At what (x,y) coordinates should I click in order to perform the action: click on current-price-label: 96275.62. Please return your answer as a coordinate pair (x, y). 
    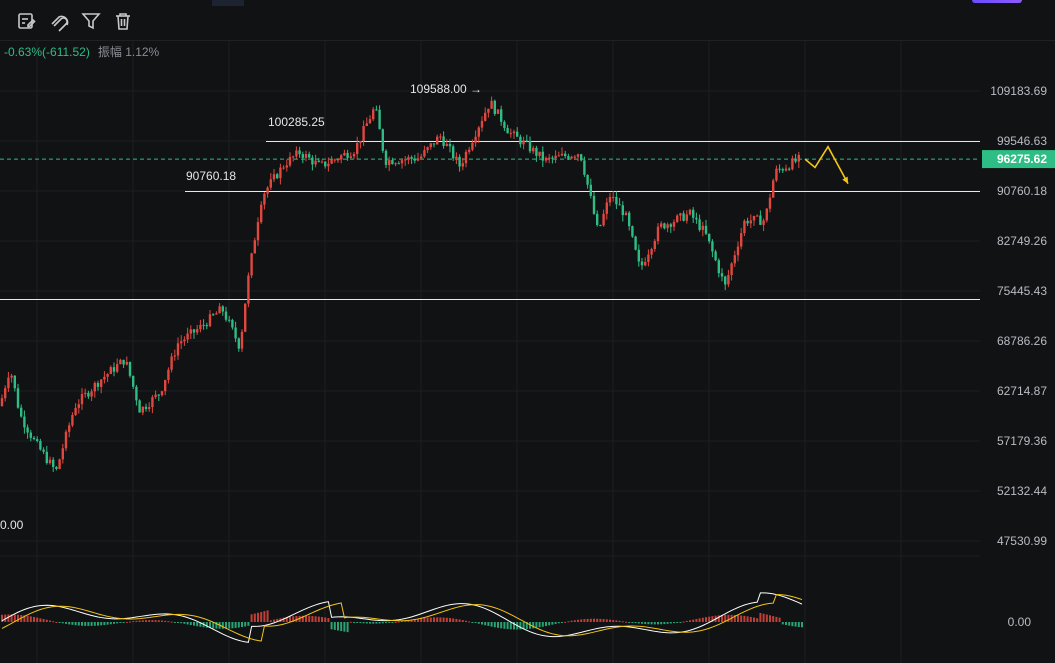
    Looking at the image, I should click on (1022, 159).